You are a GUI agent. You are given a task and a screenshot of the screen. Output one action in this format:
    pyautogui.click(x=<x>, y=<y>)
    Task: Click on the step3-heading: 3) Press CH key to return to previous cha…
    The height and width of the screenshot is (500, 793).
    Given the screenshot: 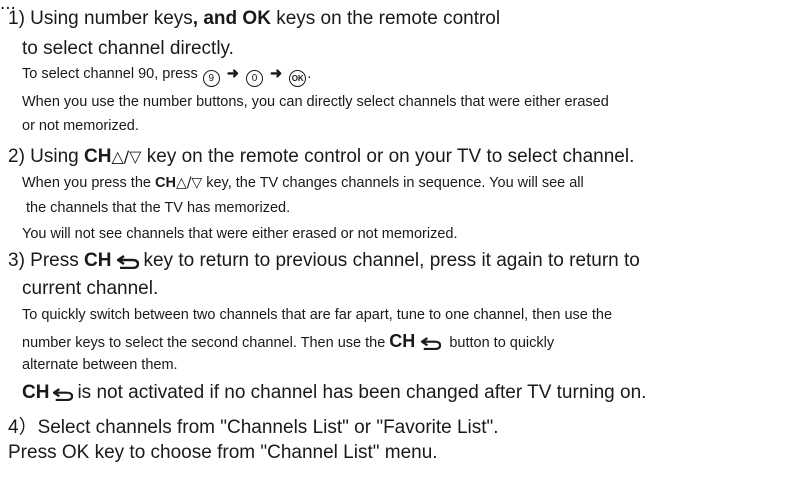 What is the action you would take?
    pyautogui.click(x=324, y=262)
    